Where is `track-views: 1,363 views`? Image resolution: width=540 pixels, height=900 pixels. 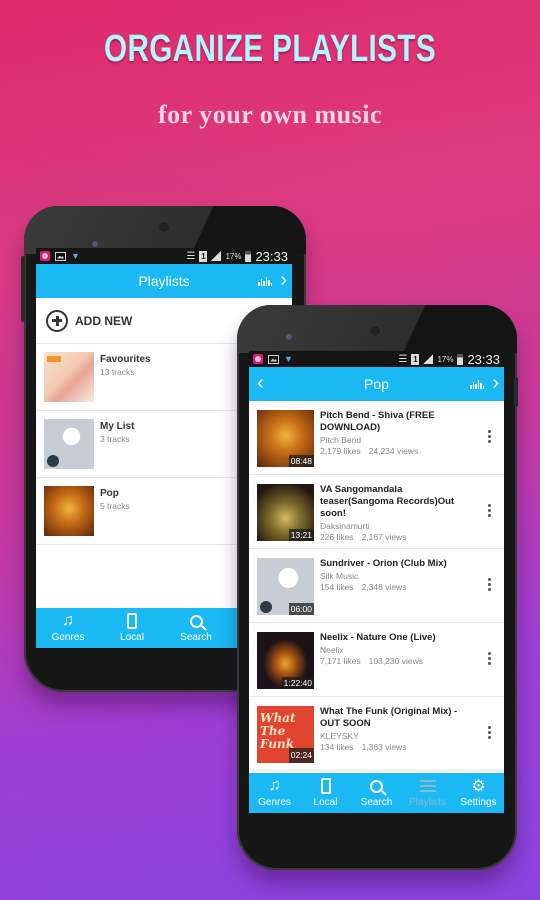
track-views: 1,363 views is located at coordinates (384, 747).